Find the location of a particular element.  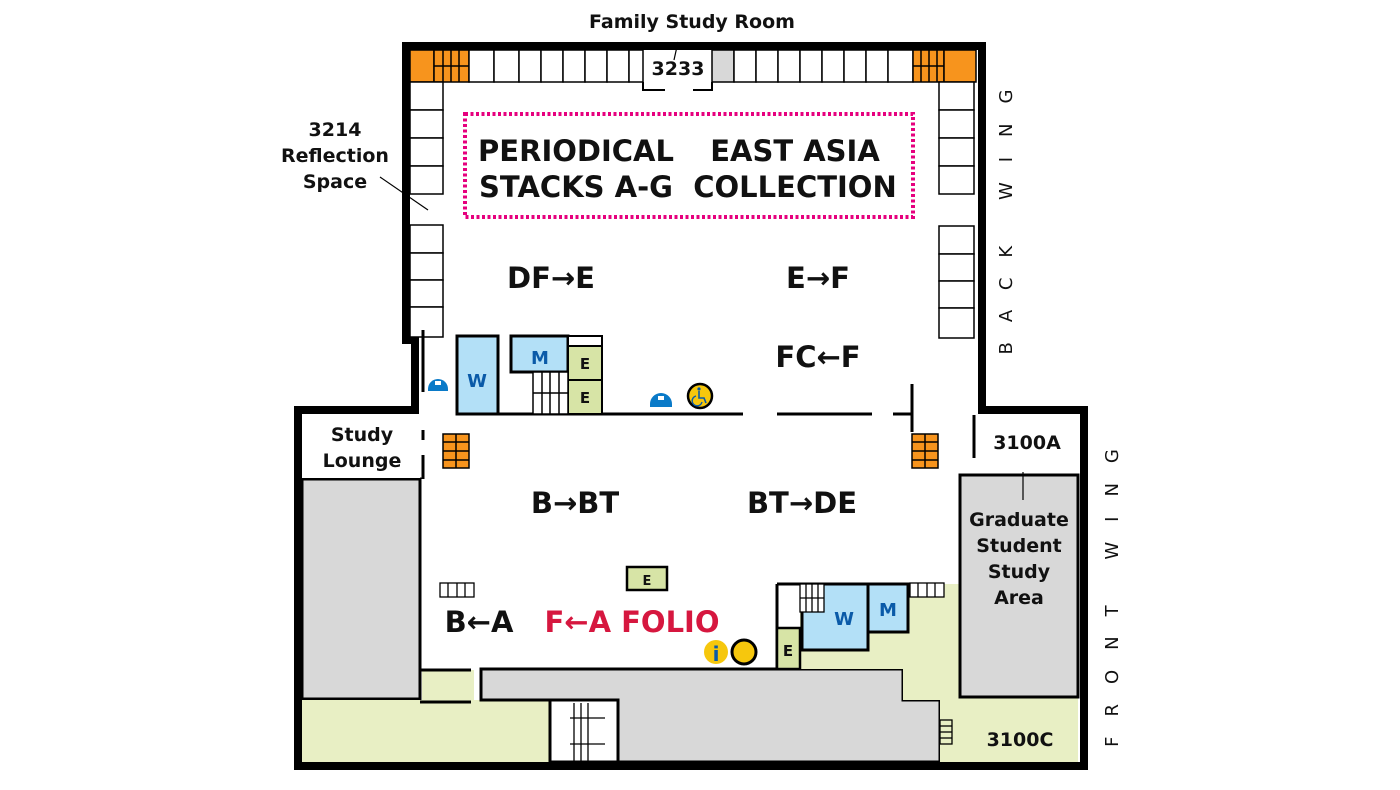

study-lounge-line2: Lounge is located at coordinates (362, 461).